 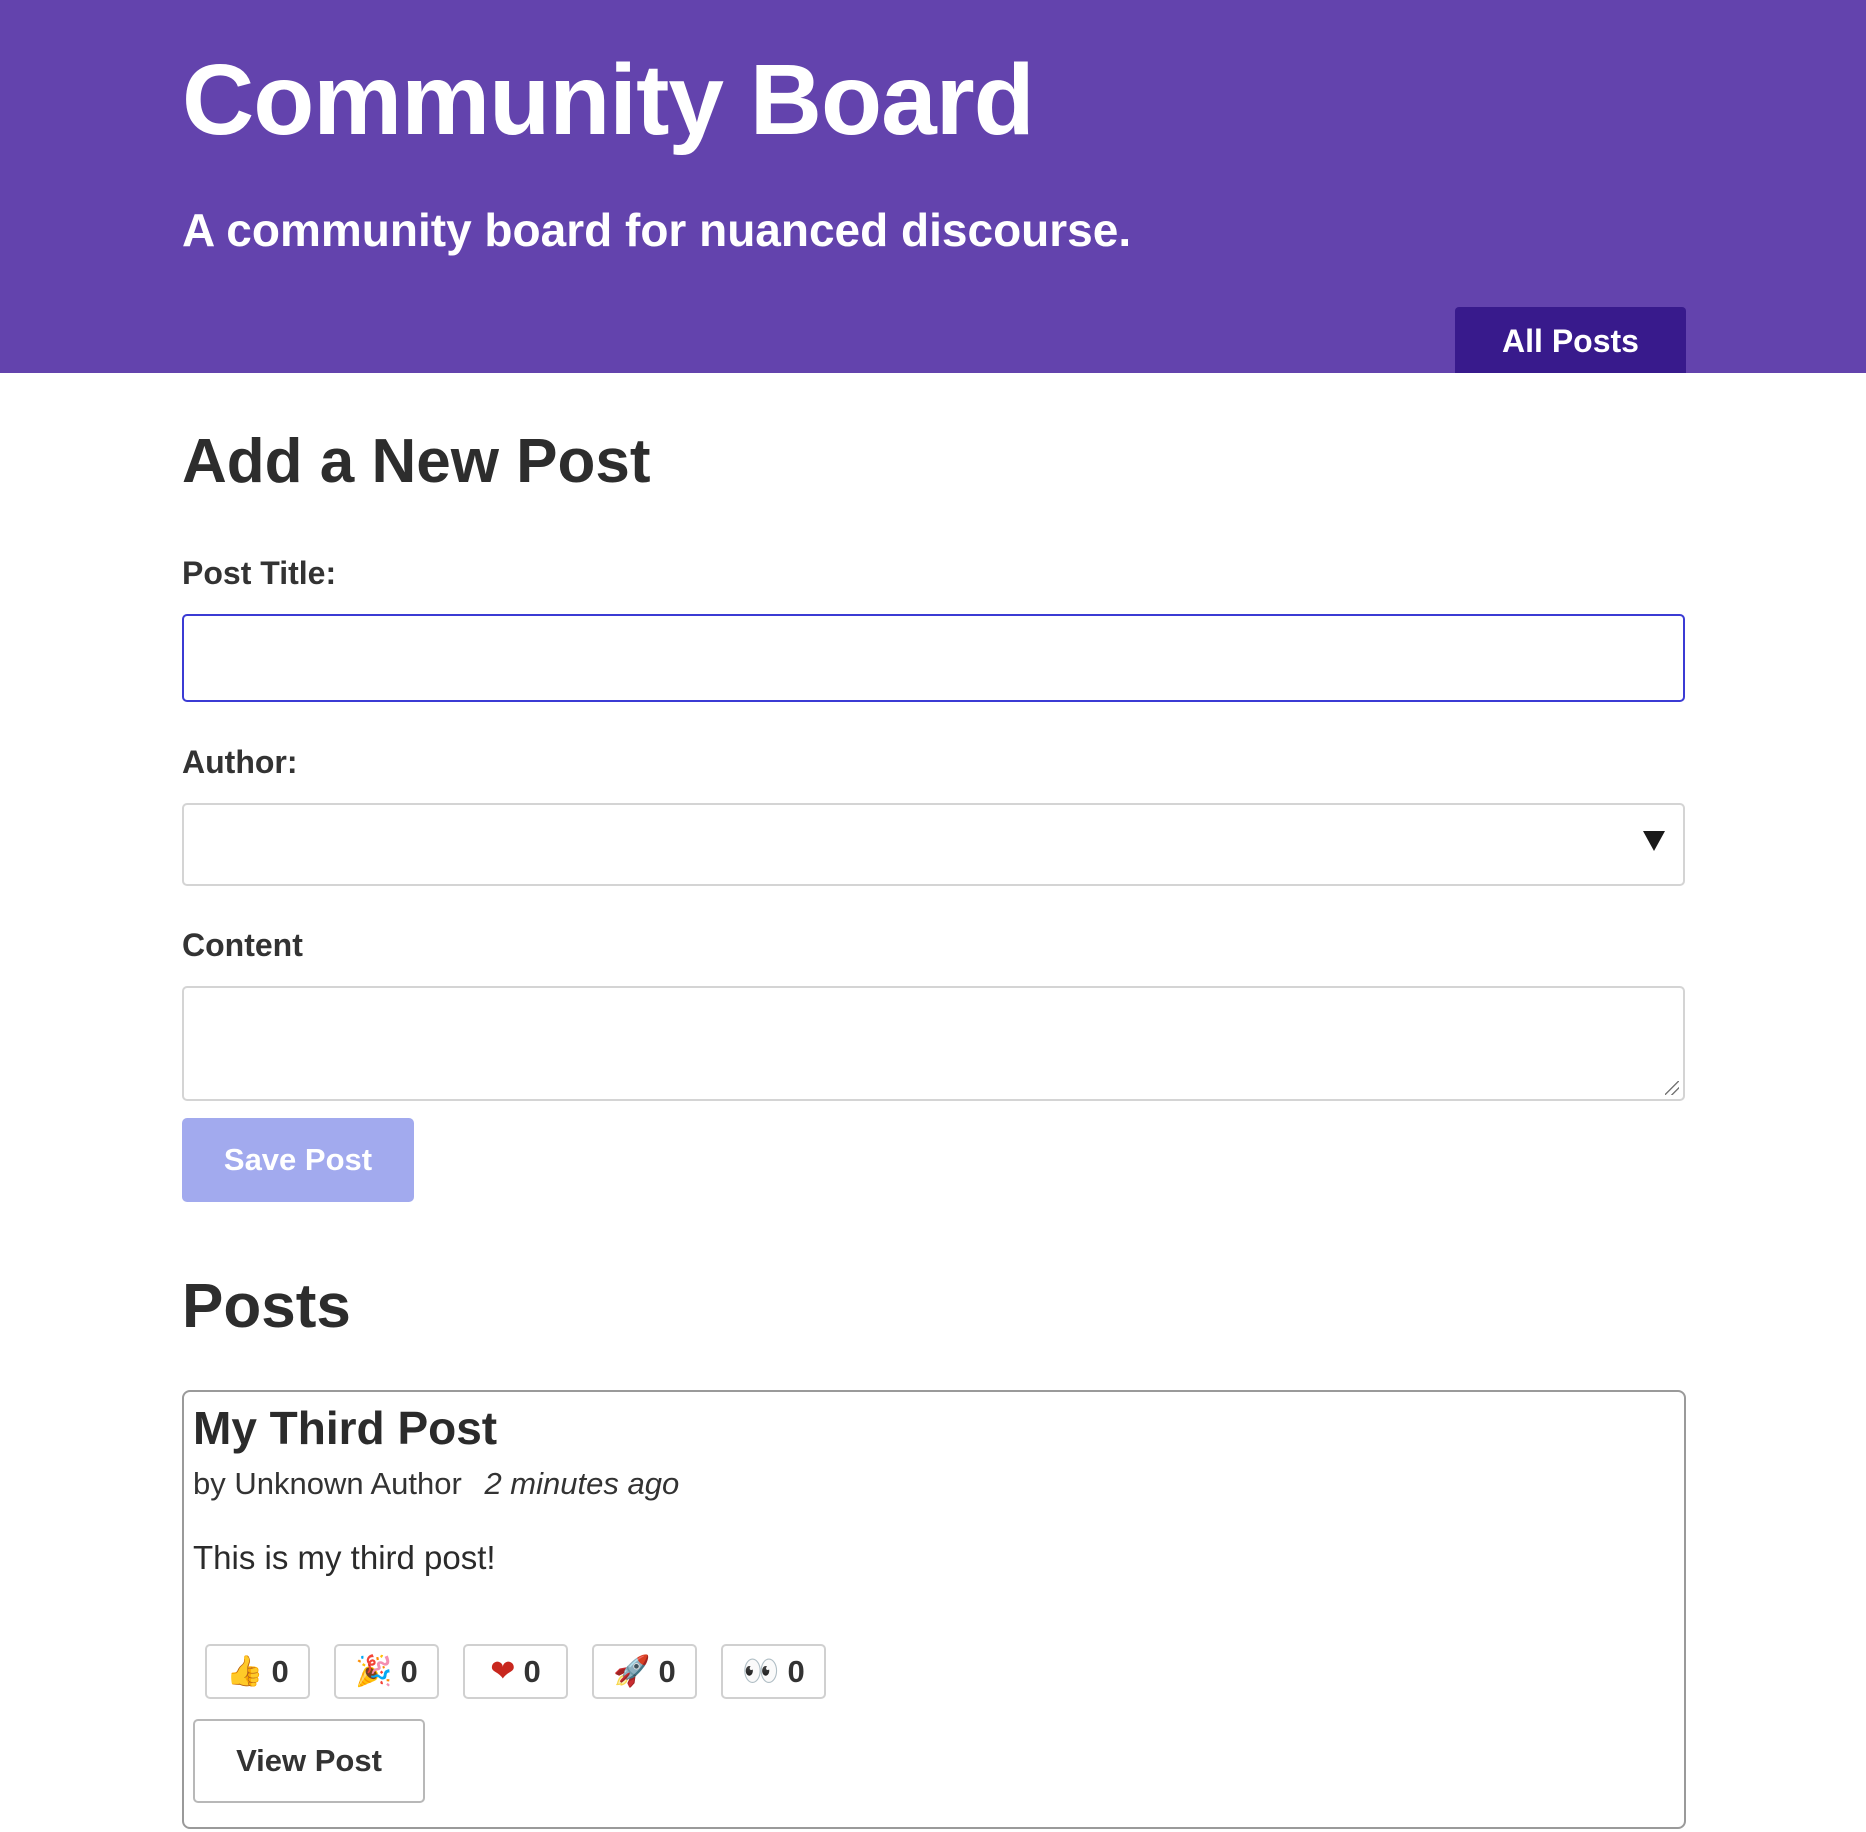 I want to click on view-post-button: View Post, so click(x=309, y=1761).